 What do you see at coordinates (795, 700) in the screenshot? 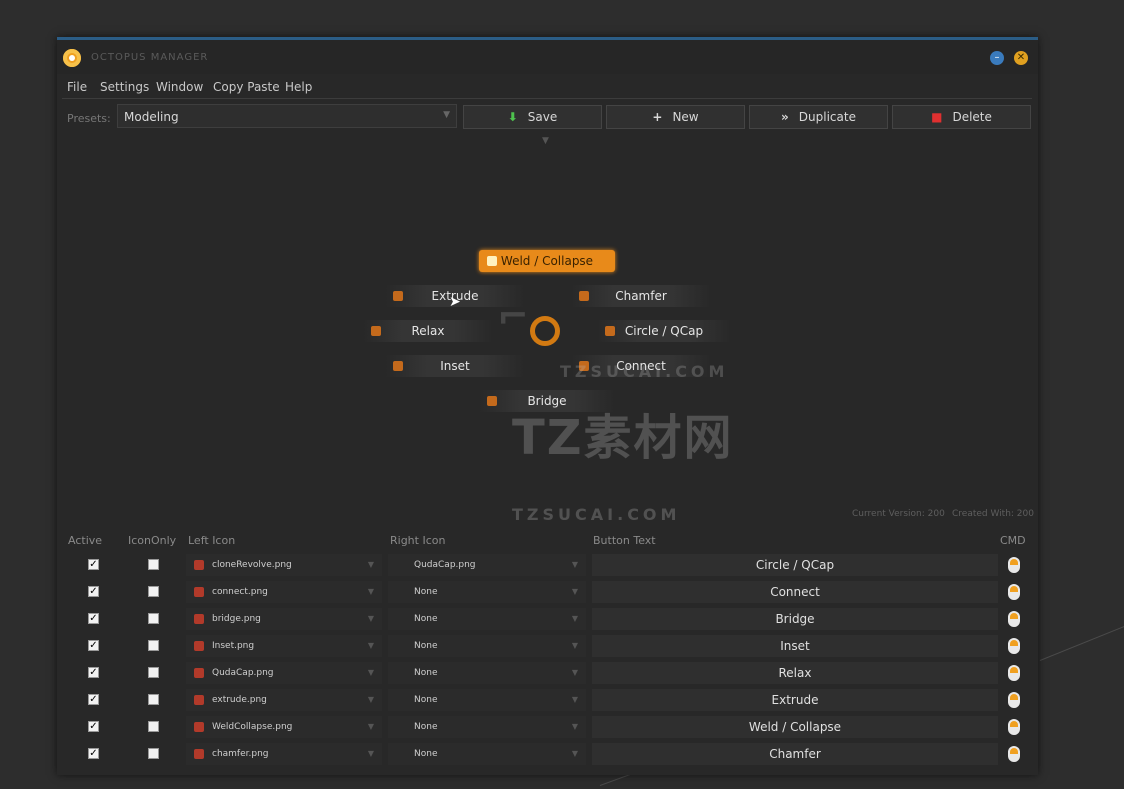
I see `button-text-field: Extrude` at bounding box center [795, 700].